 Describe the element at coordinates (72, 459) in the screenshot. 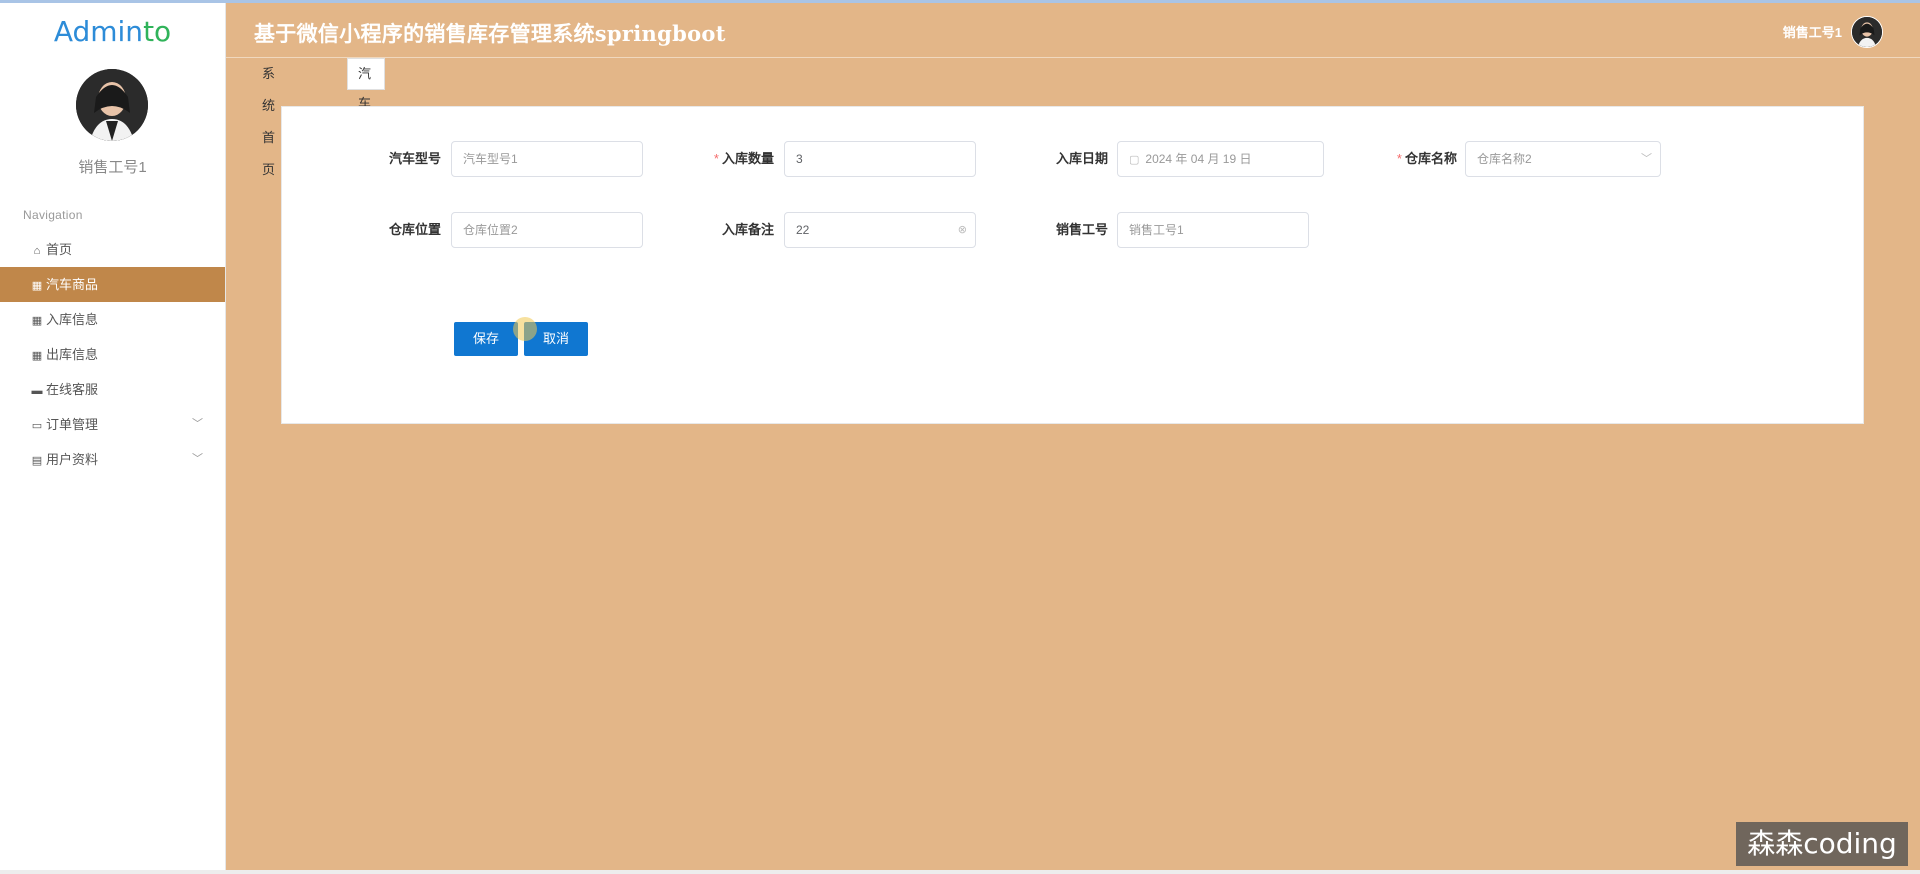

I see `sidebar-item-label: 用户资料` at that location.